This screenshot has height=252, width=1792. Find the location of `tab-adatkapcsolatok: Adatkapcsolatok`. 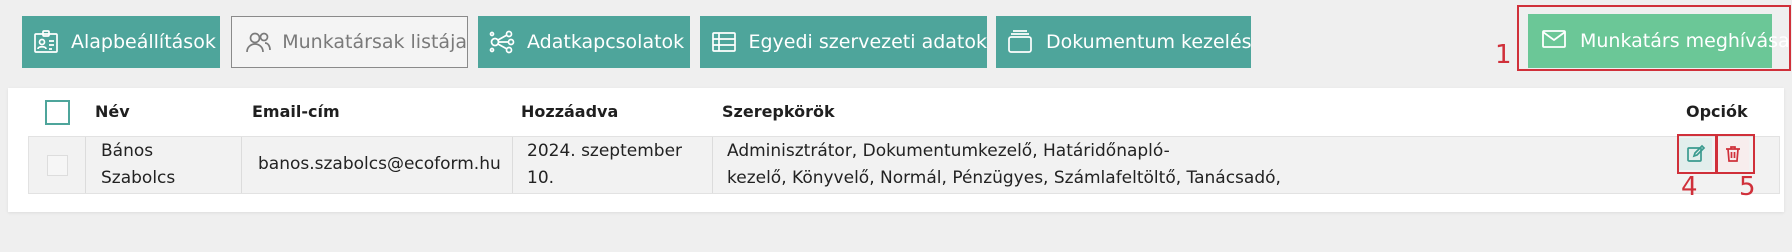

tab-adatkapcsolatok: Adatkapcsolatok is located at coordinates (584, 42).